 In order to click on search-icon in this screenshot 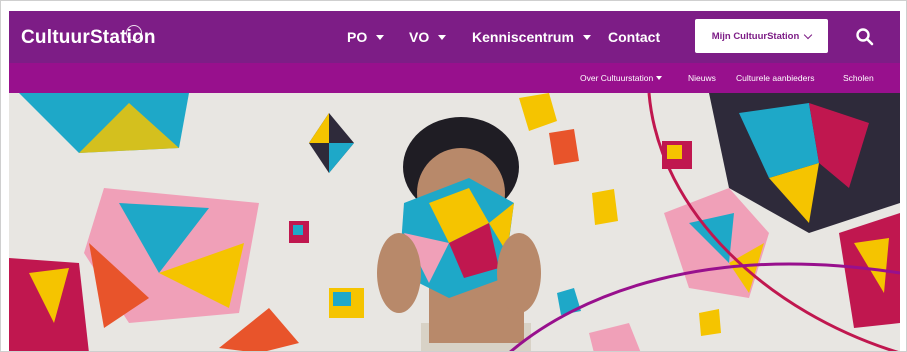, I will do `click(865, 37)`.